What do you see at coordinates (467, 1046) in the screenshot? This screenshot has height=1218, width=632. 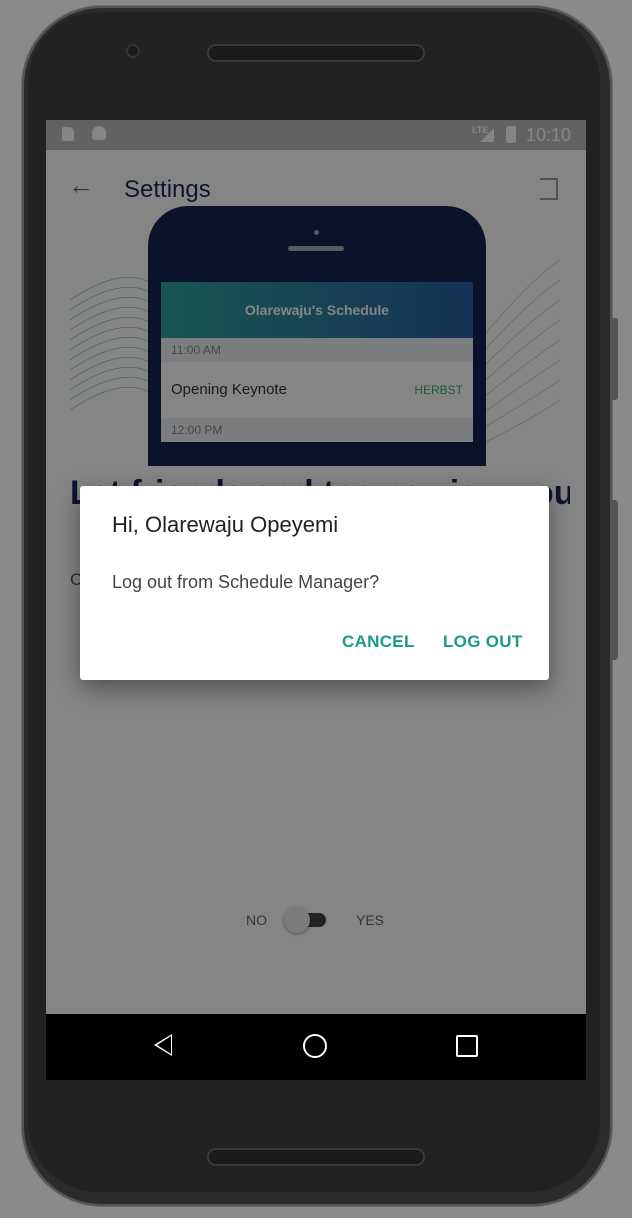 I see `nav-recents-icon` at bounding box center [467, 1046].